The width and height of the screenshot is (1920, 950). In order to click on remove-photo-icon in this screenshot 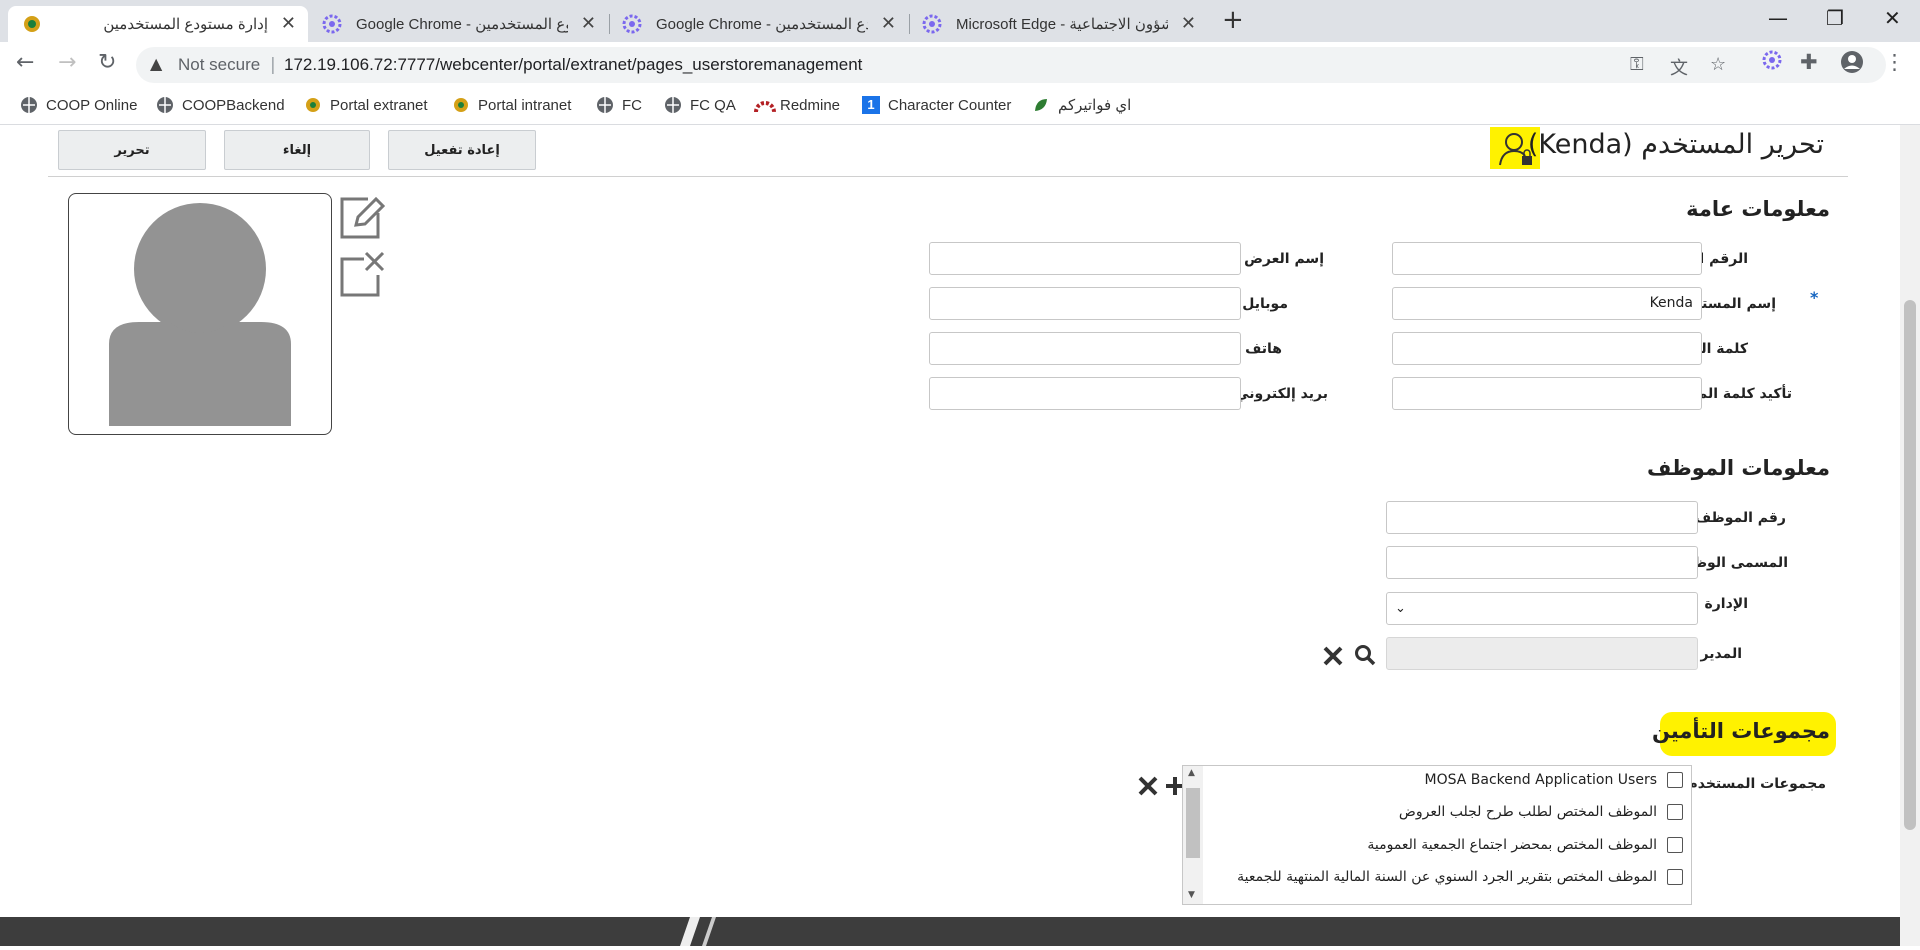, I will do `click(362, 276)`.